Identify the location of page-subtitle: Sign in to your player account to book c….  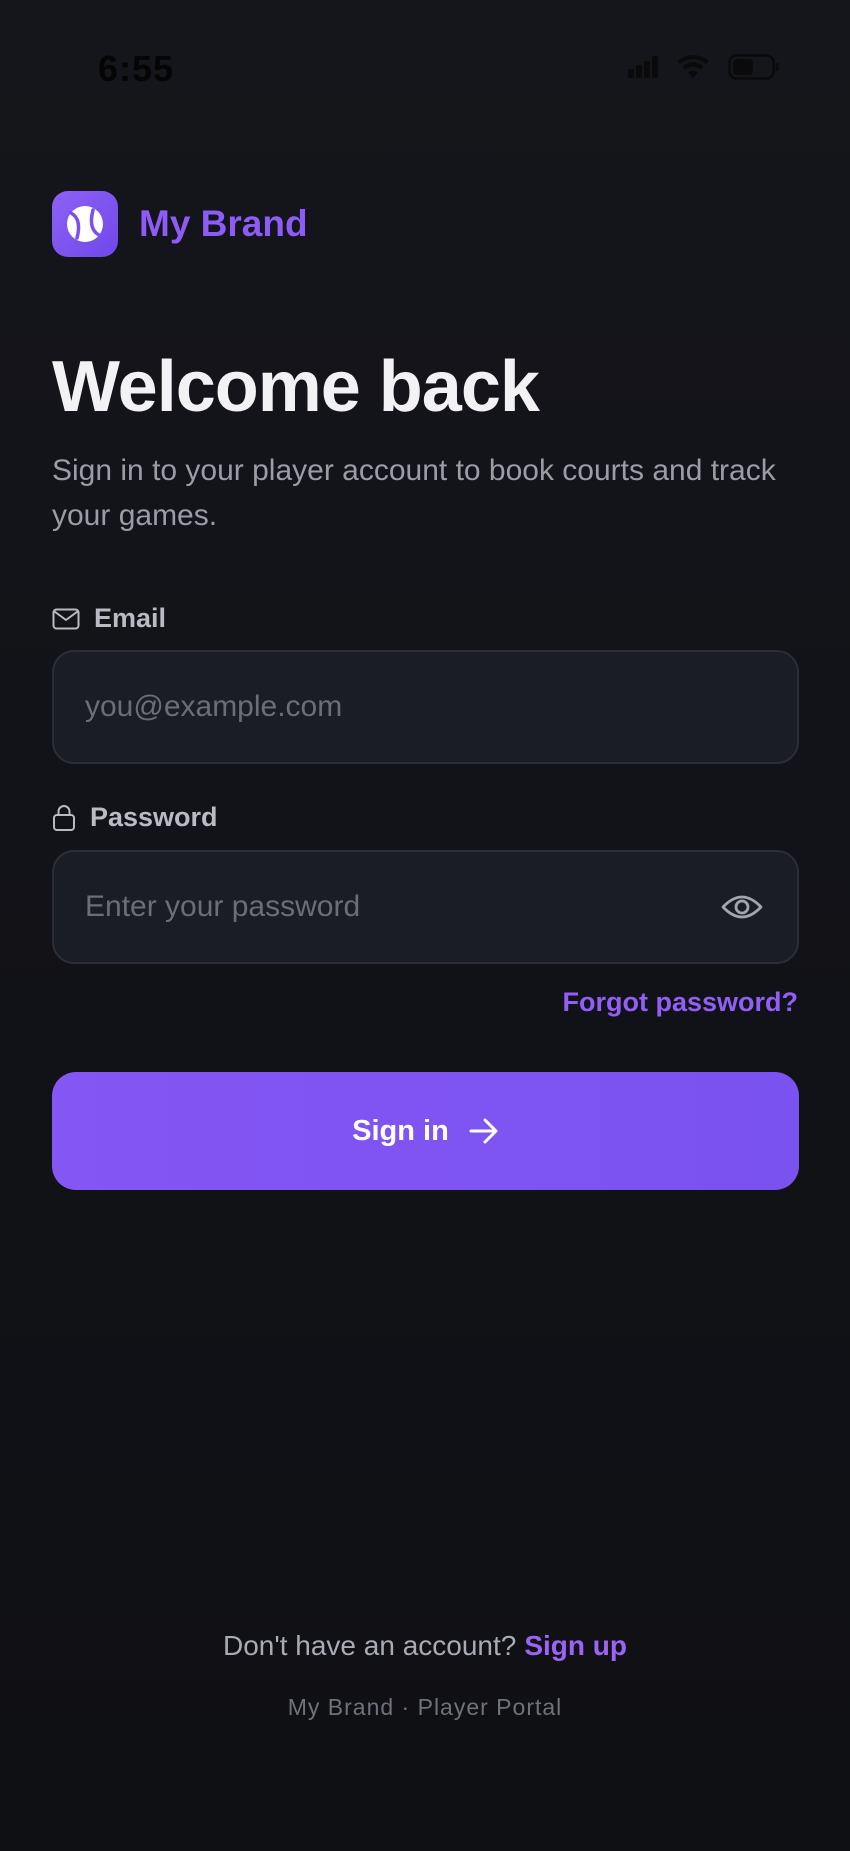
(414, 493).